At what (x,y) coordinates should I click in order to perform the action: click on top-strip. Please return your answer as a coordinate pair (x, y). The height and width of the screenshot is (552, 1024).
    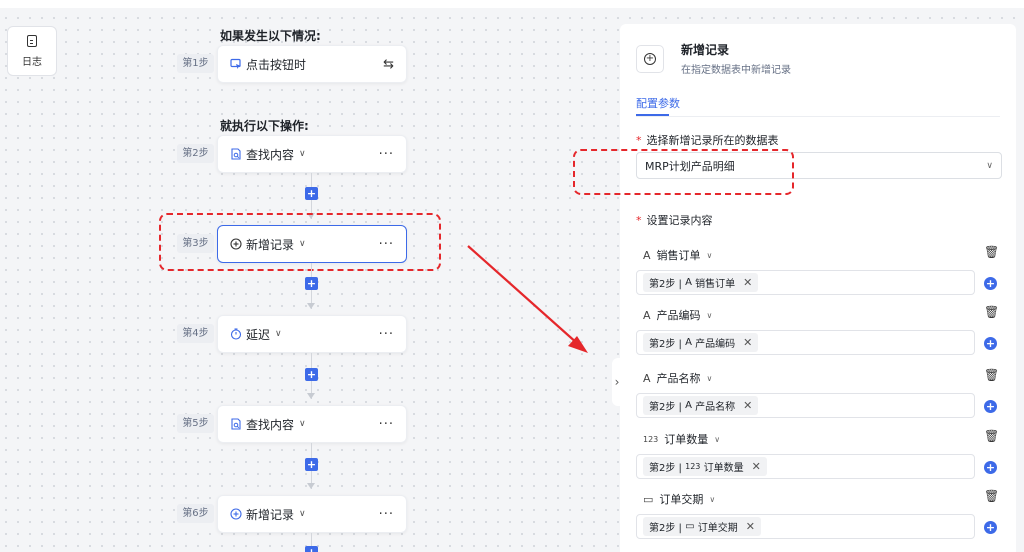
    Looking at the image, I should click on (512, 4).